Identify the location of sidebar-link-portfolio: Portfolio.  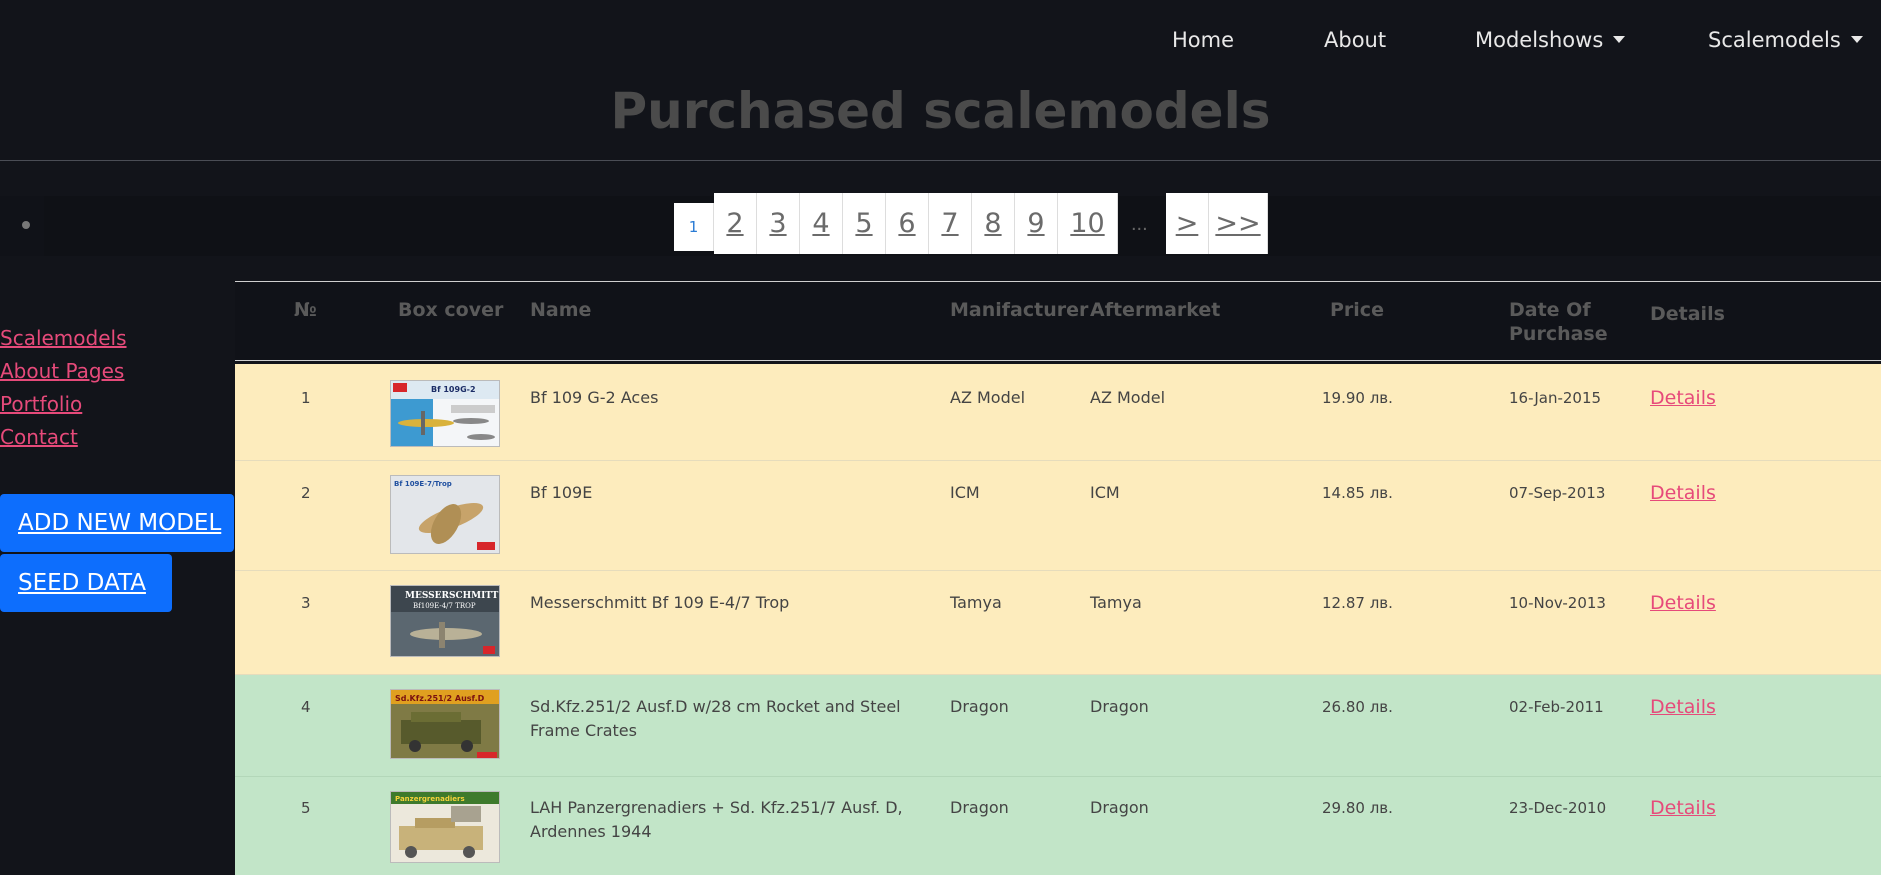
(63, 404).